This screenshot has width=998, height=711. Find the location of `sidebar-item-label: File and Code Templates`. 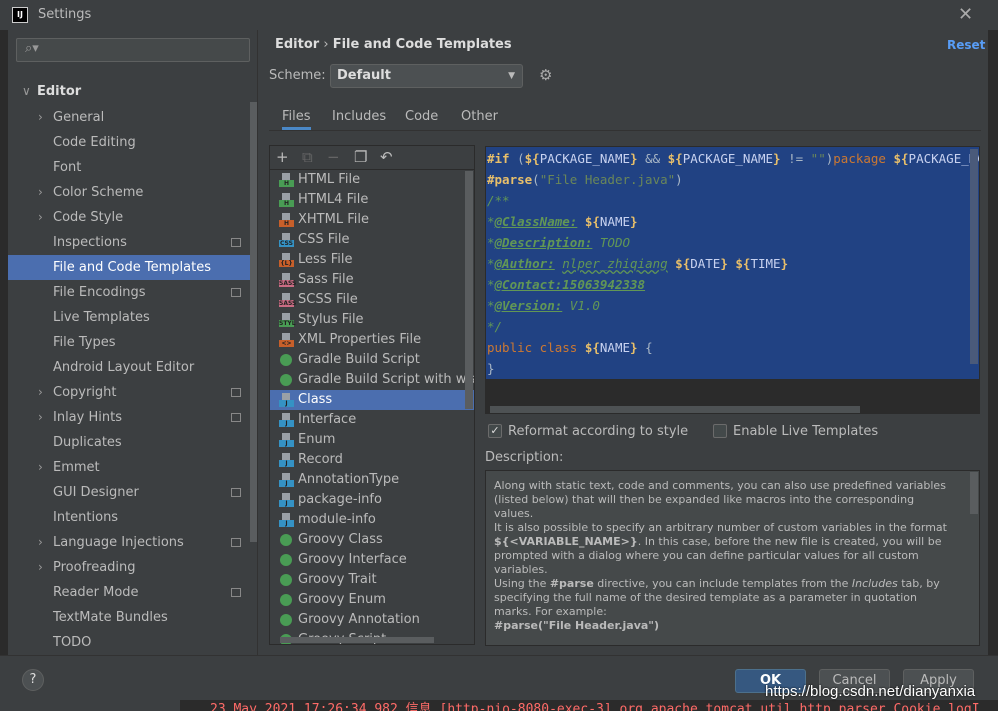

sidebar-item-label: File and Code Templates is located at coordinates (132, 267).